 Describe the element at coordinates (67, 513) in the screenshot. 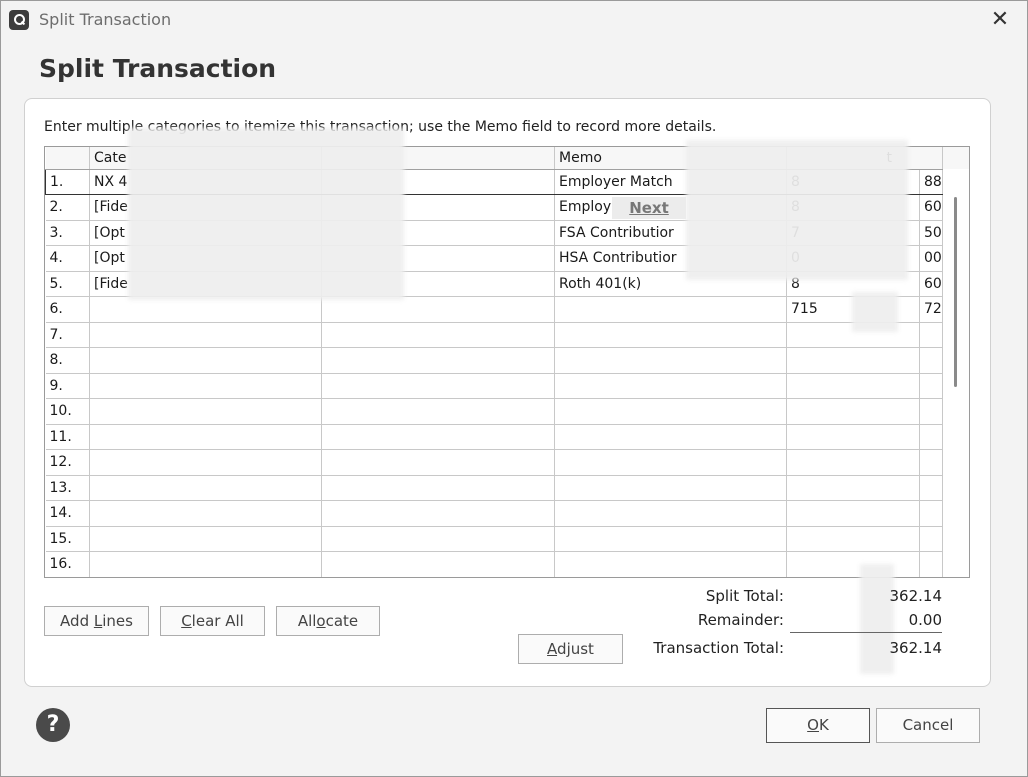

I see `row-number: 14.` at that location.